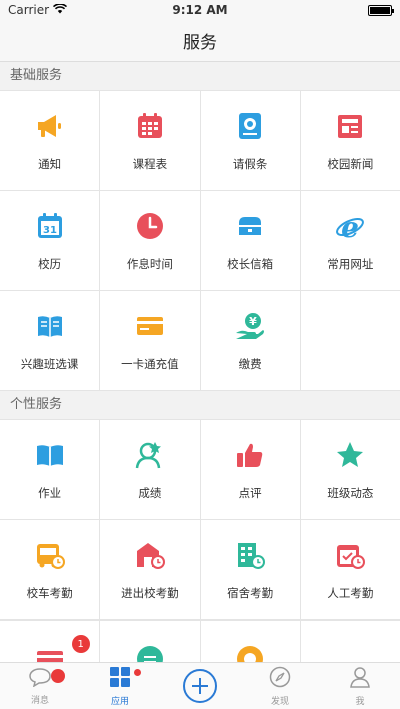  Describe the element at coordinates (39, 700) in the screenshot. I see `tab-label: 消息` at that location.